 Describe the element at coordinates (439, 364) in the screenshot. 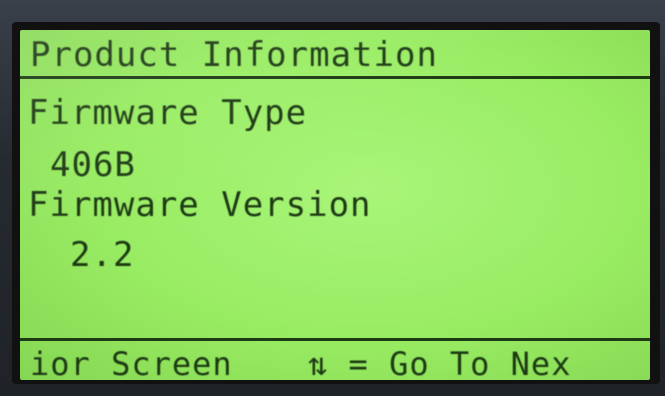

I see `softkey-go-to-next: ⇅ = Go To Nex` at that location.